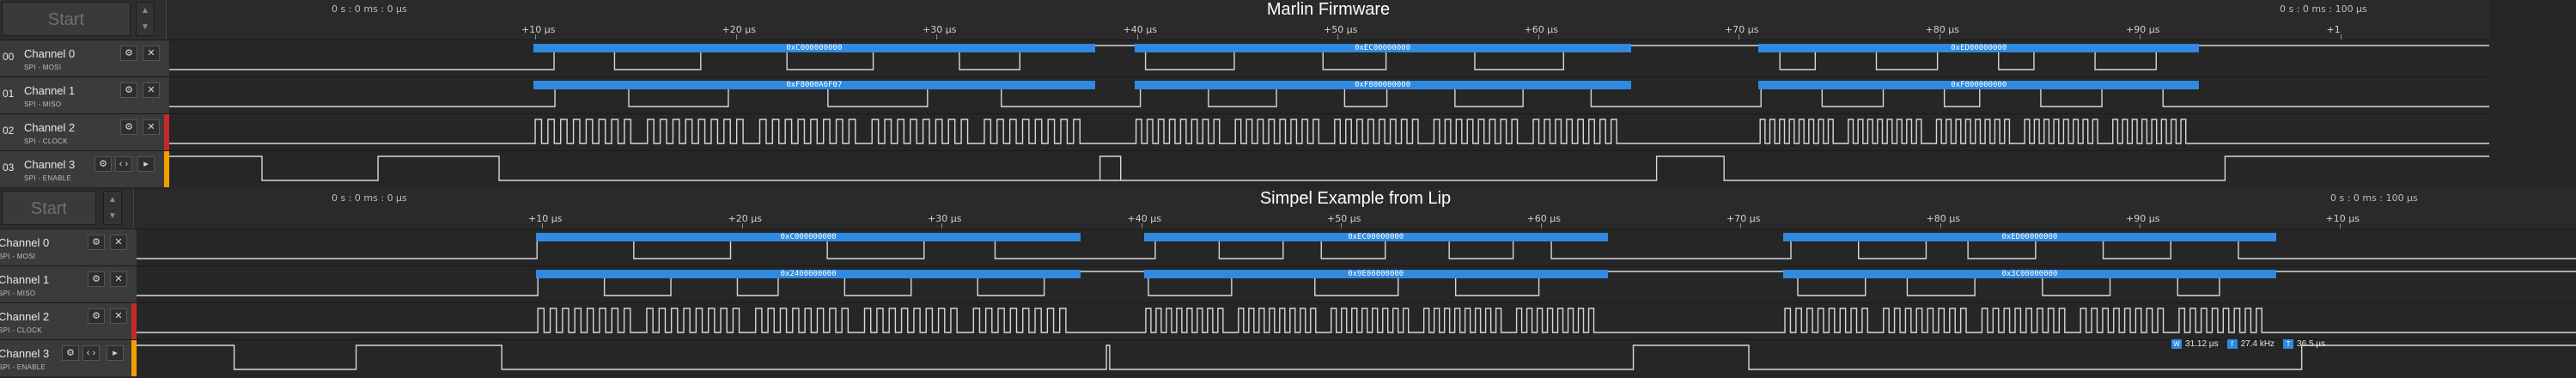 The width and height of the screenshot is (2576, 378). Describe the element at coordinates (2323, 9) in the screenshot. I see `abs-time-right: 0 s : 0 ms : 100 µs` at that location.